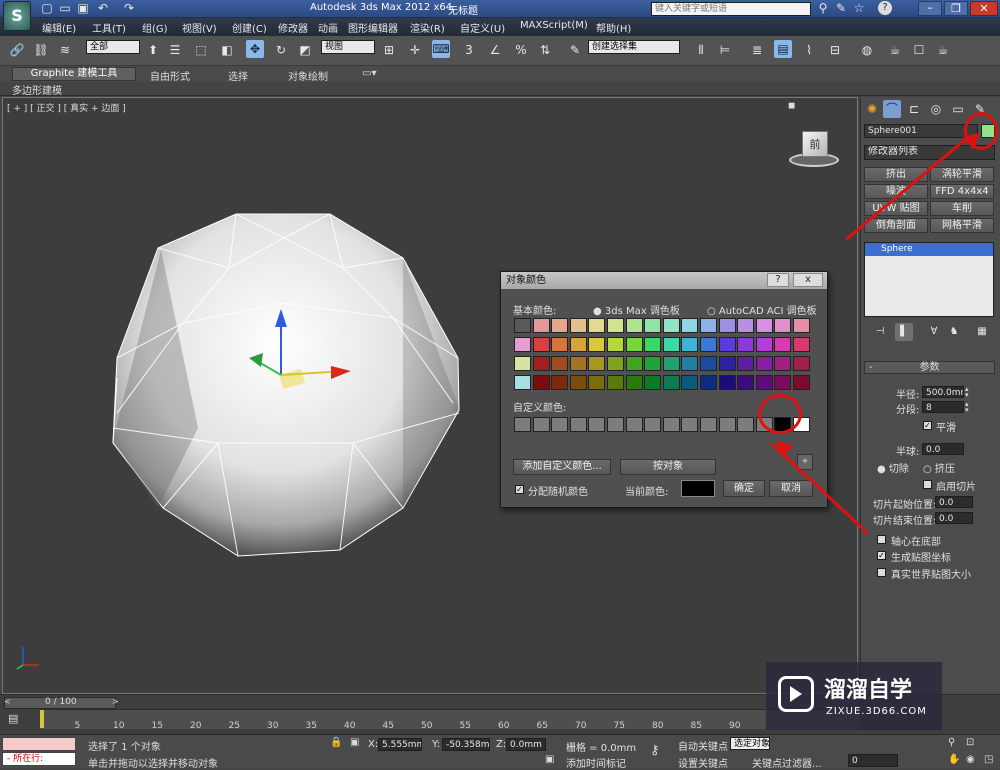 This screenshot has width=1000, height=770. I want to click on by-object-button: 按对象, so click(668, 467).